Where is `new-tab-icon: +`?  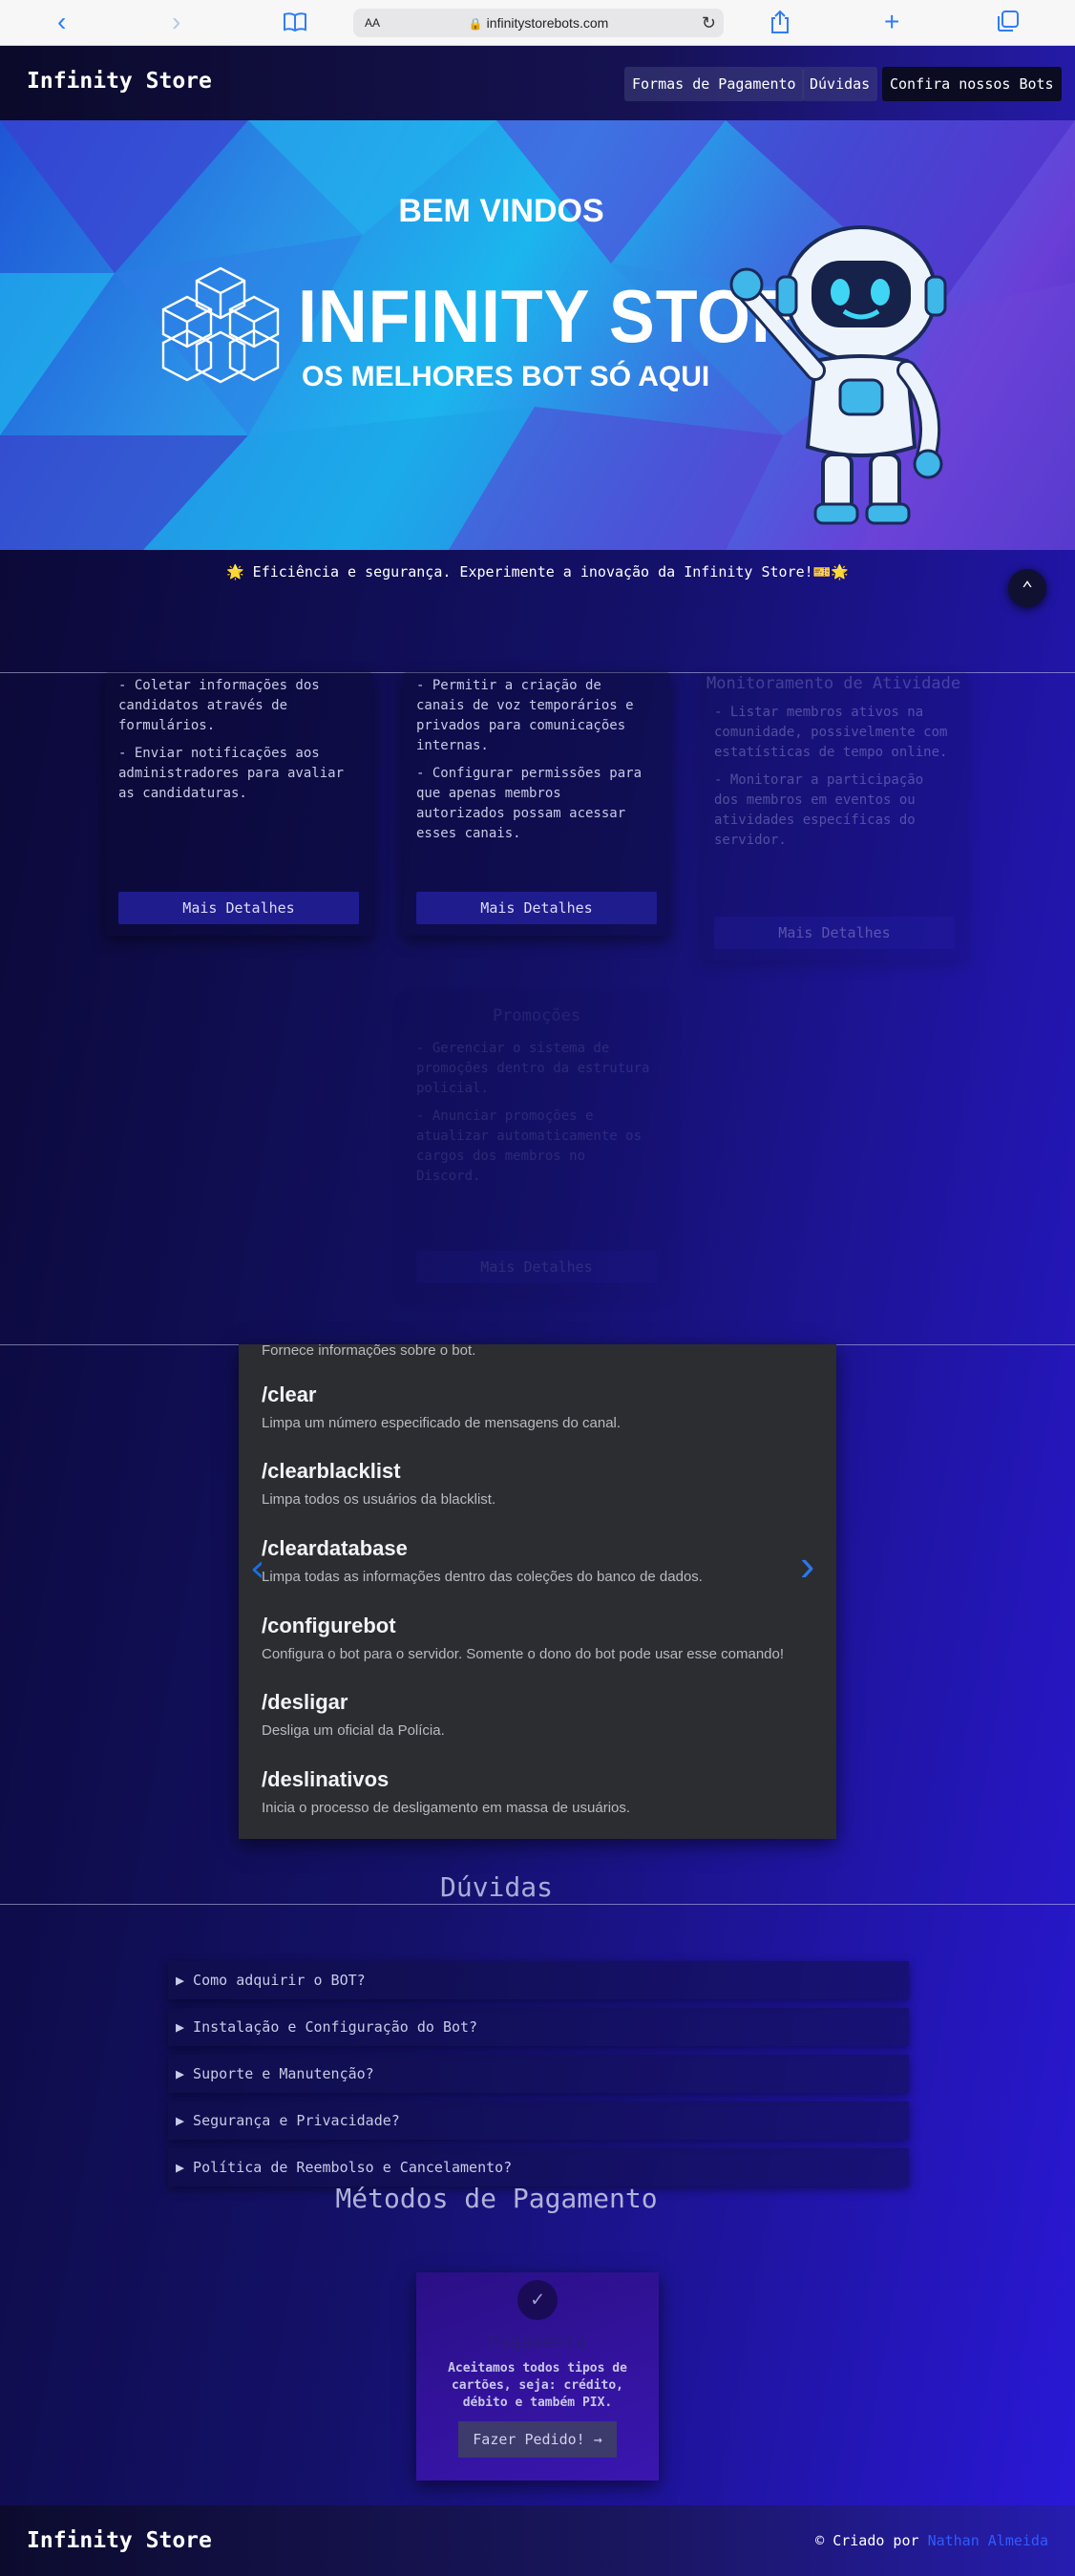 new-tab-icon: + is located at coordinates (892, 22).